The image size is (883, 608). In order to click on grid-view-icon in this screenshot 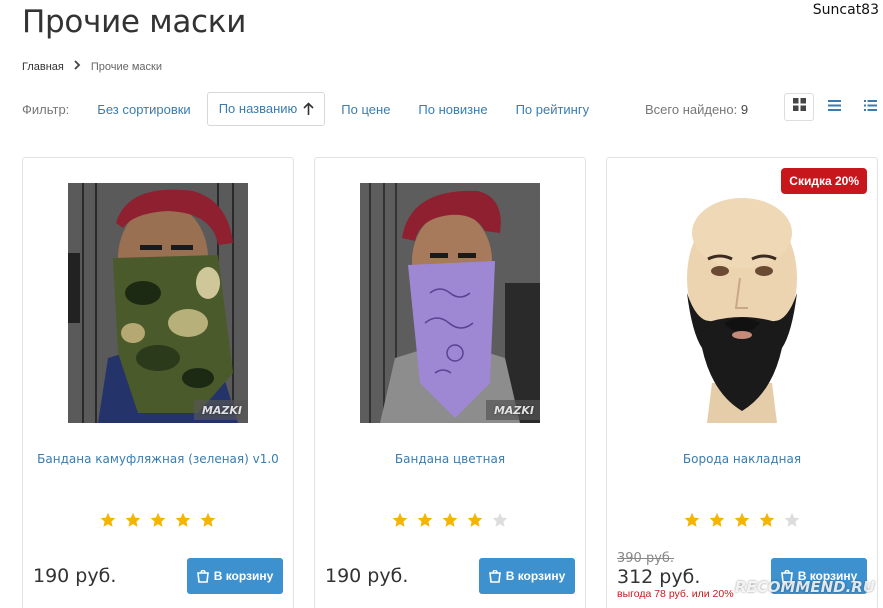, I will do `click(799, 107)`.